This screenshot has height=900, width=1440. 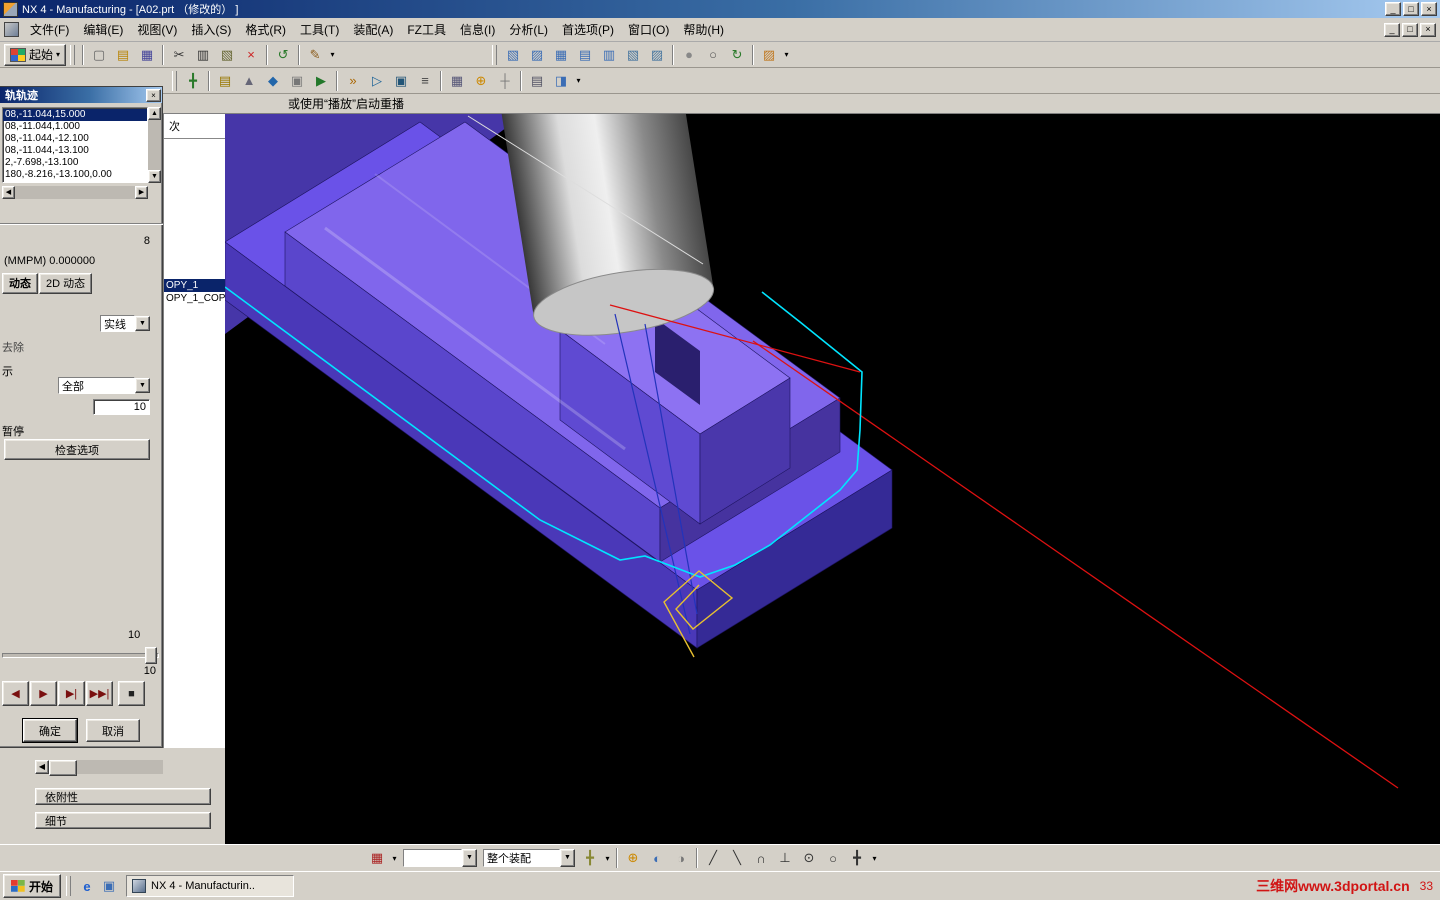 I want to click on close-button: ×, so click(x=1429, y=9).